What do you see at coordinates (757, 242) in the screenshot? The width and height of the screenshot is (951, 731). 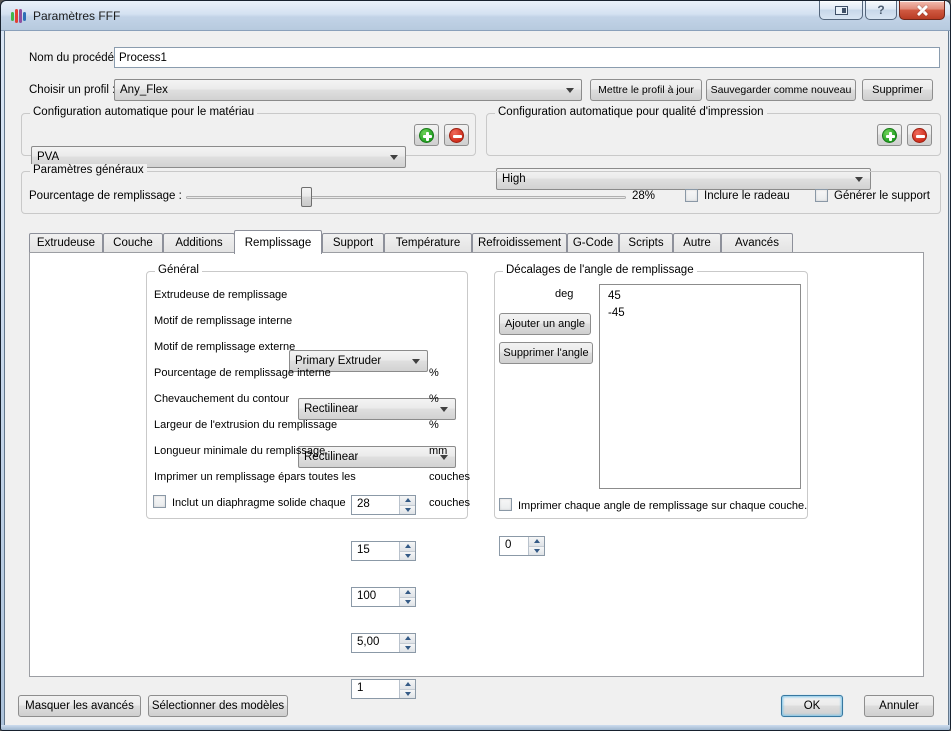 I see `tab-avances: Avancés` at bounding box center [757, 242].